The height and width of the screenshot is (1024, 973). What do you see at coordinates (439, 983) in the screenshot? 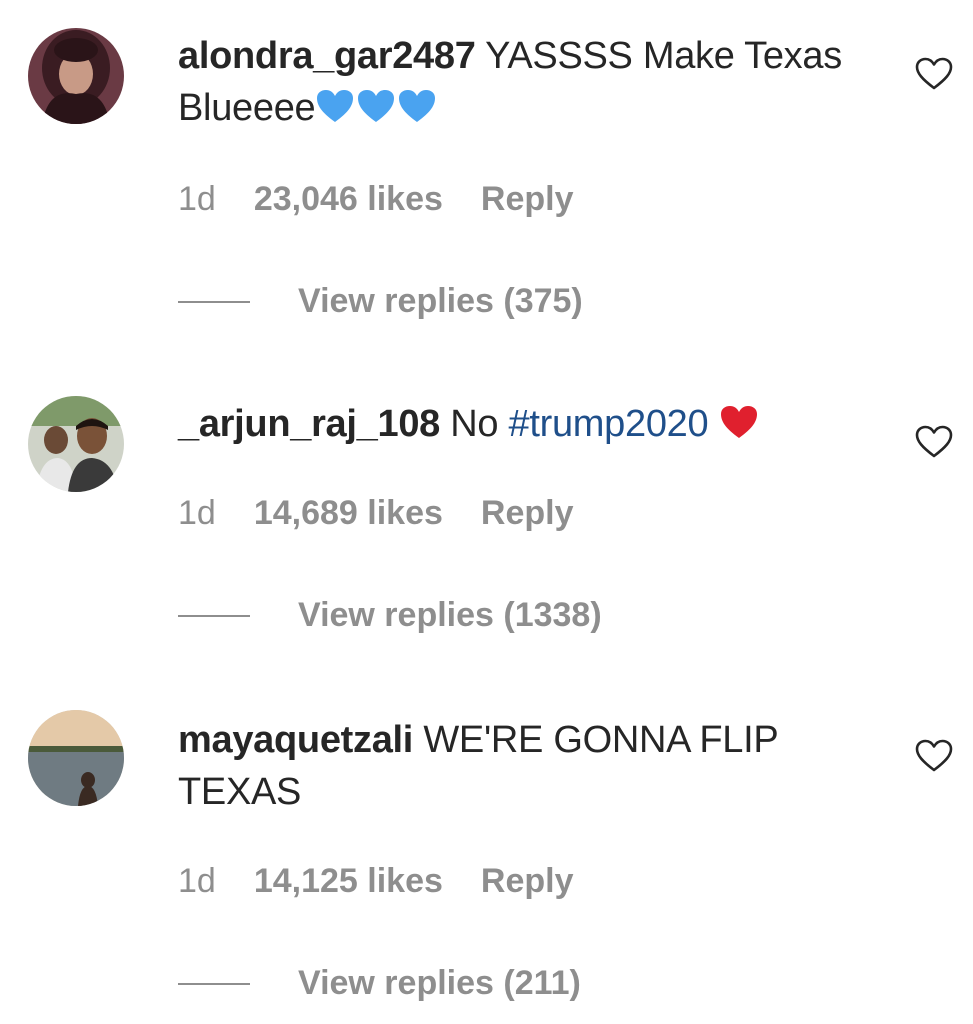
I see `view-replies-button: View replies (211)` at bounding box center [439, 983].